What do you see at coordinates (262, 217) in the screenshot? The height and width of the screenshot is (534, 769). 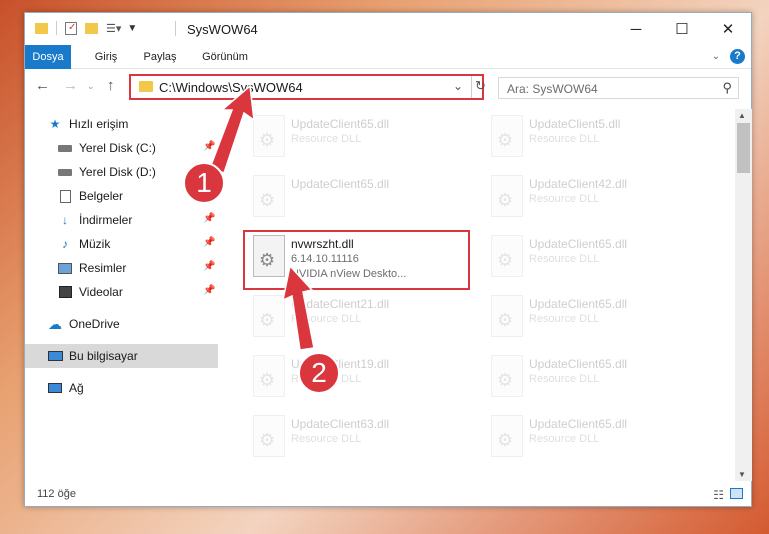 I see `annotation-arrows` at bounding box center [262, 217].